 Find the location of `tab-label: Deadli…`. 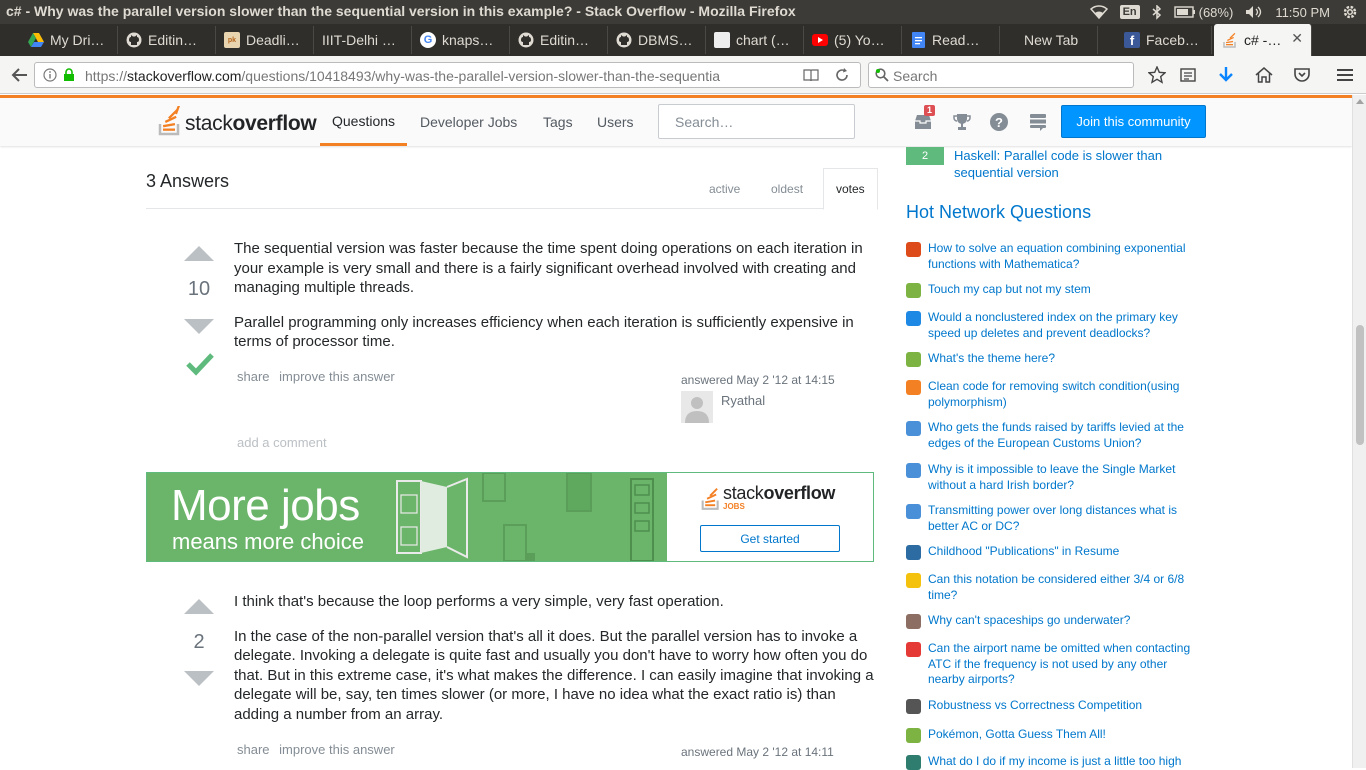

tab-label: Deadli… is located at coordinates (273, 40).